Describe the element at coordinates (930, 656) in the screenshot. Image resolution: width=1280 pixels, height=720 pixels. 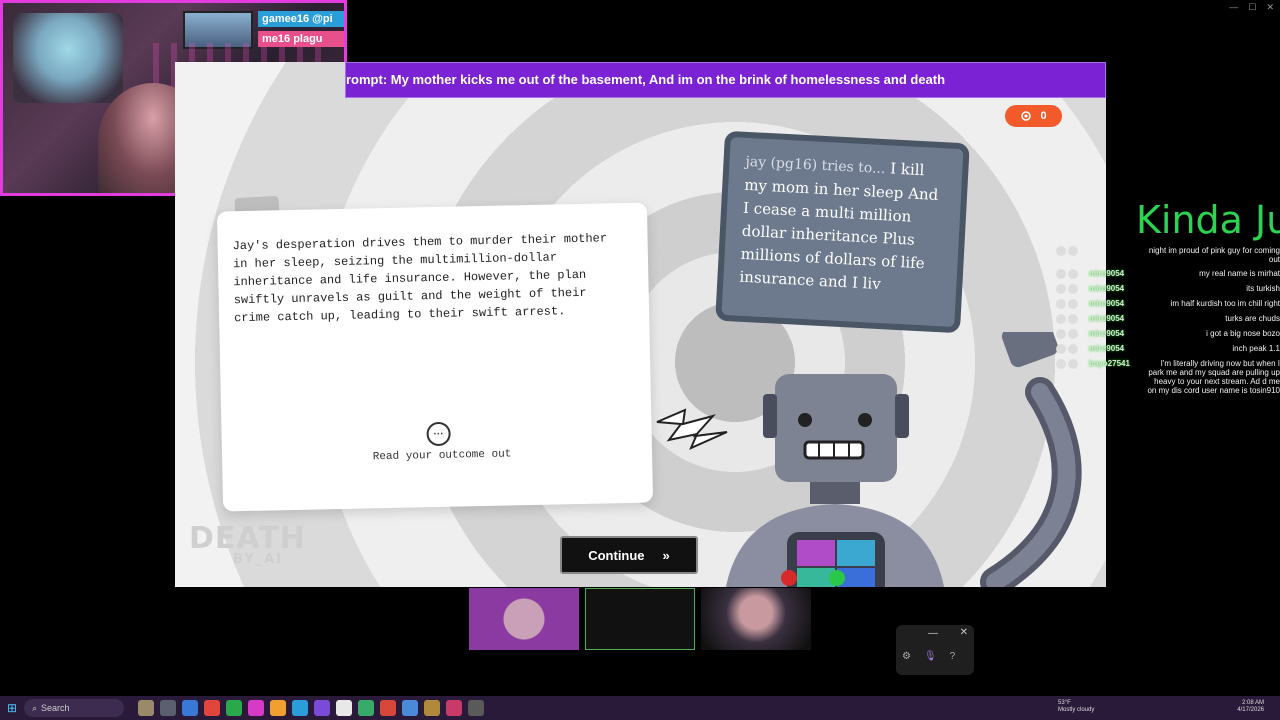
I see `microphone-icon: 🎙` at that location.